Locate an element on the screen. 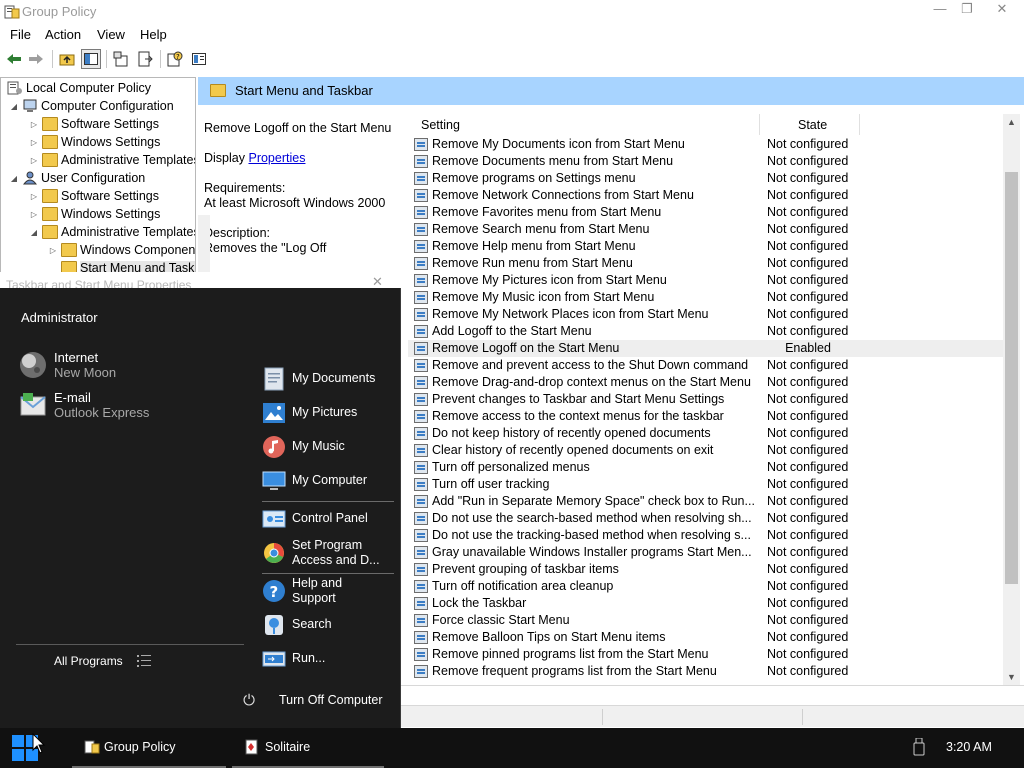 This screenshot has width=1024, height=768. extended-view-icon is located at coordinates (199, 59).